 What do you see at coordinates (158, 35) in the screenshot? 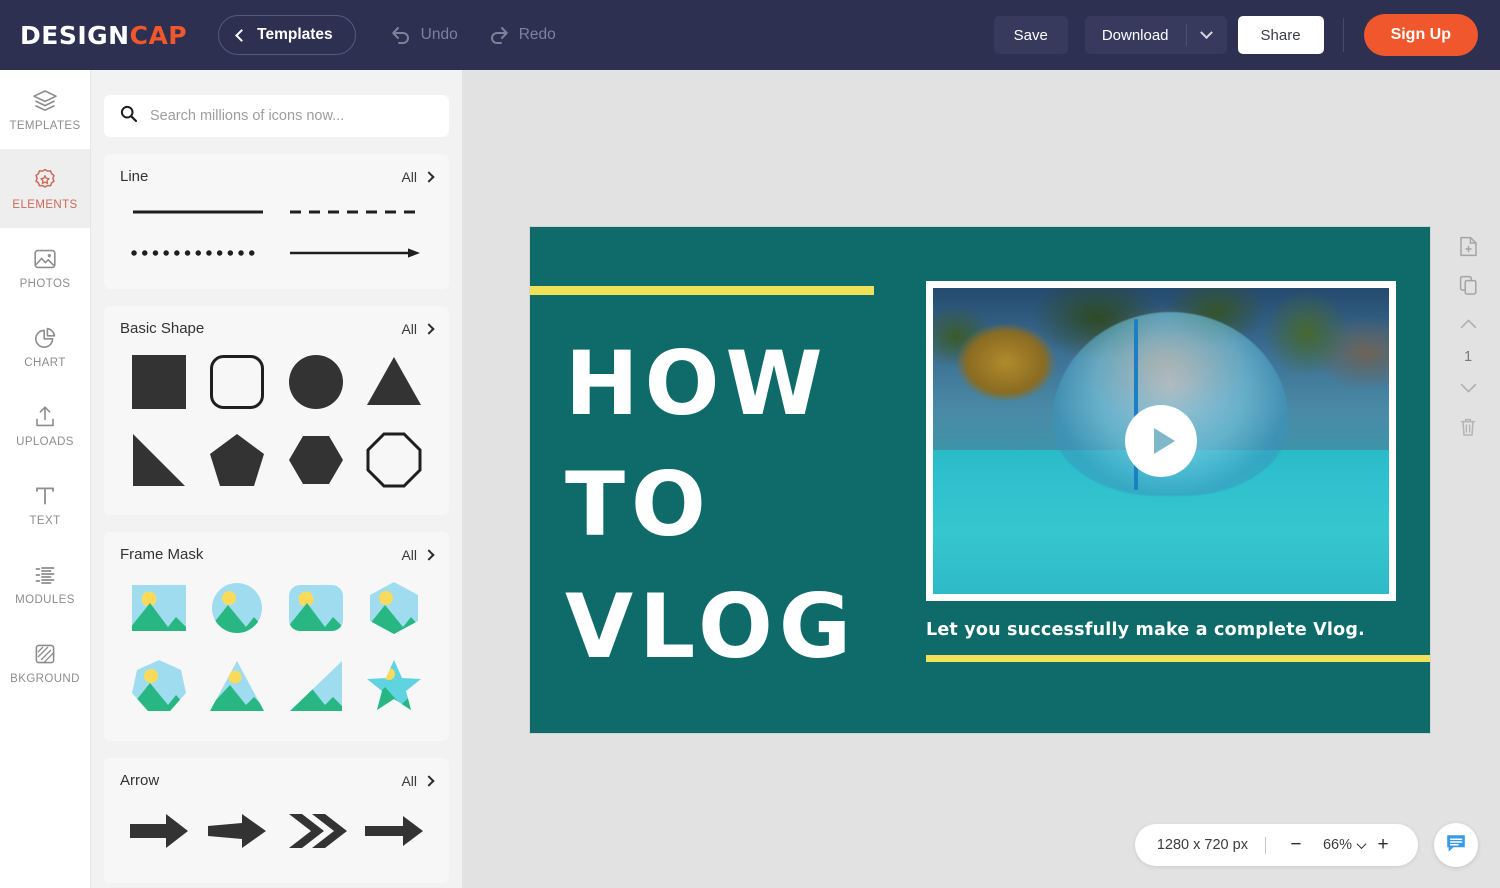
I see `logo-text-cap: CAP` at bounding box center [158, 35].